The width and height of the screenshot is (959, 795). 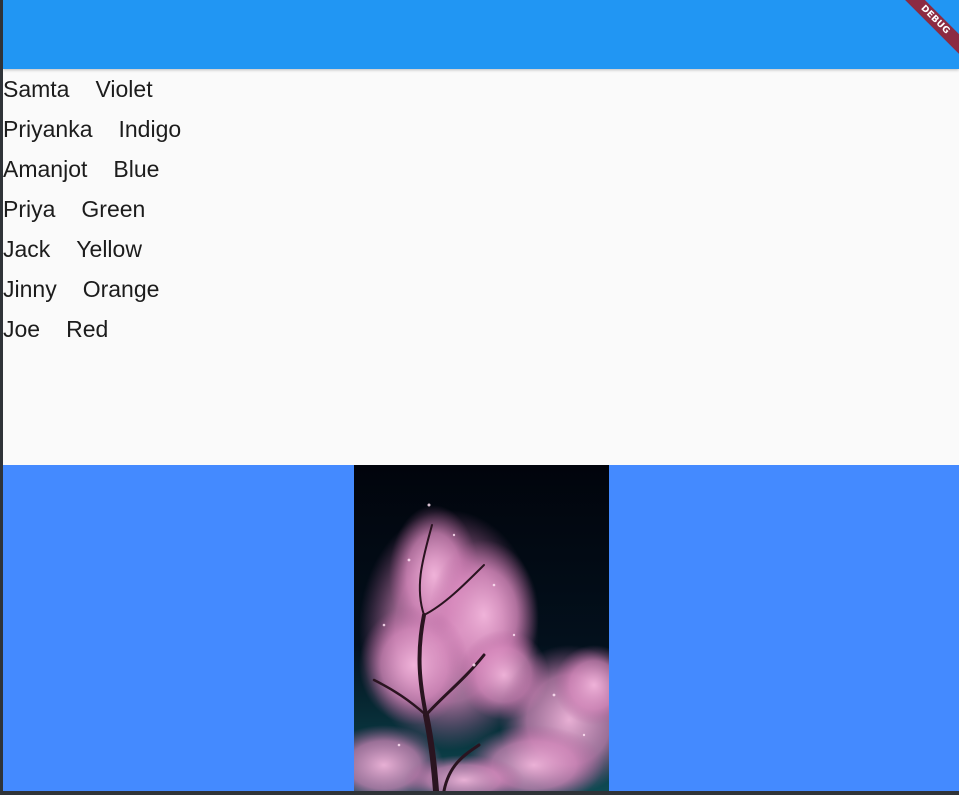 What do you see at coordinates (481, 209) in the screenshot?
I see `list-item: Priya Green` at bounding box center [481, 209].